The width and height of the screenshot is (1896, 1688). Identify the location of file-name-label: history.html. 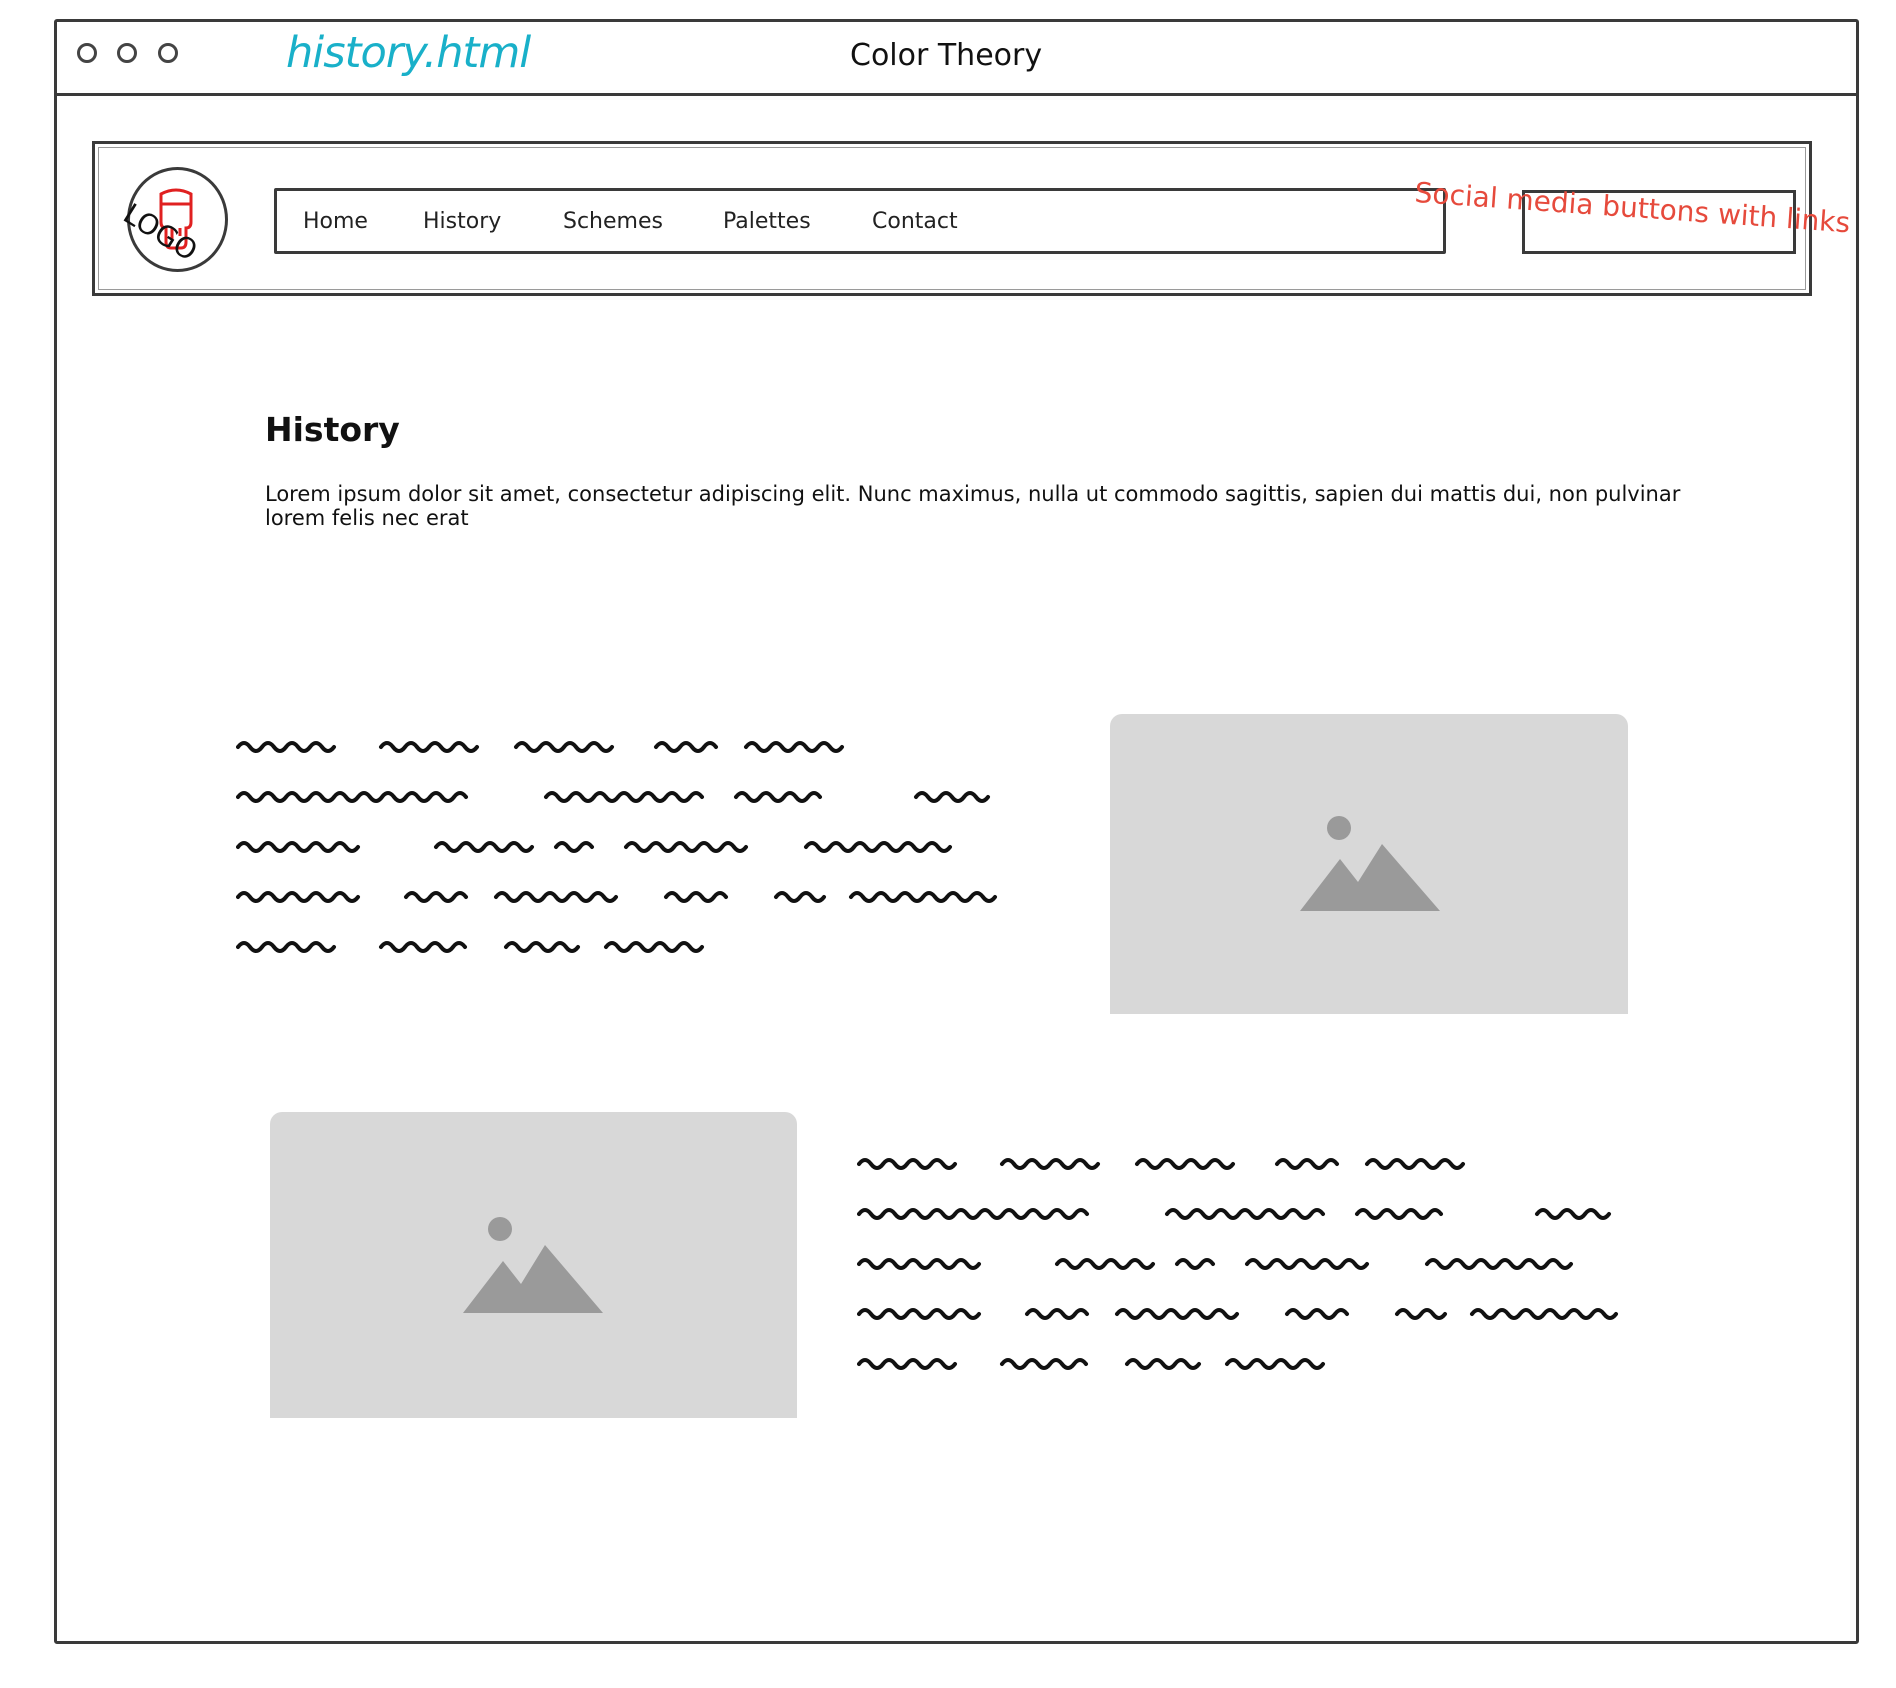
(408, 53).